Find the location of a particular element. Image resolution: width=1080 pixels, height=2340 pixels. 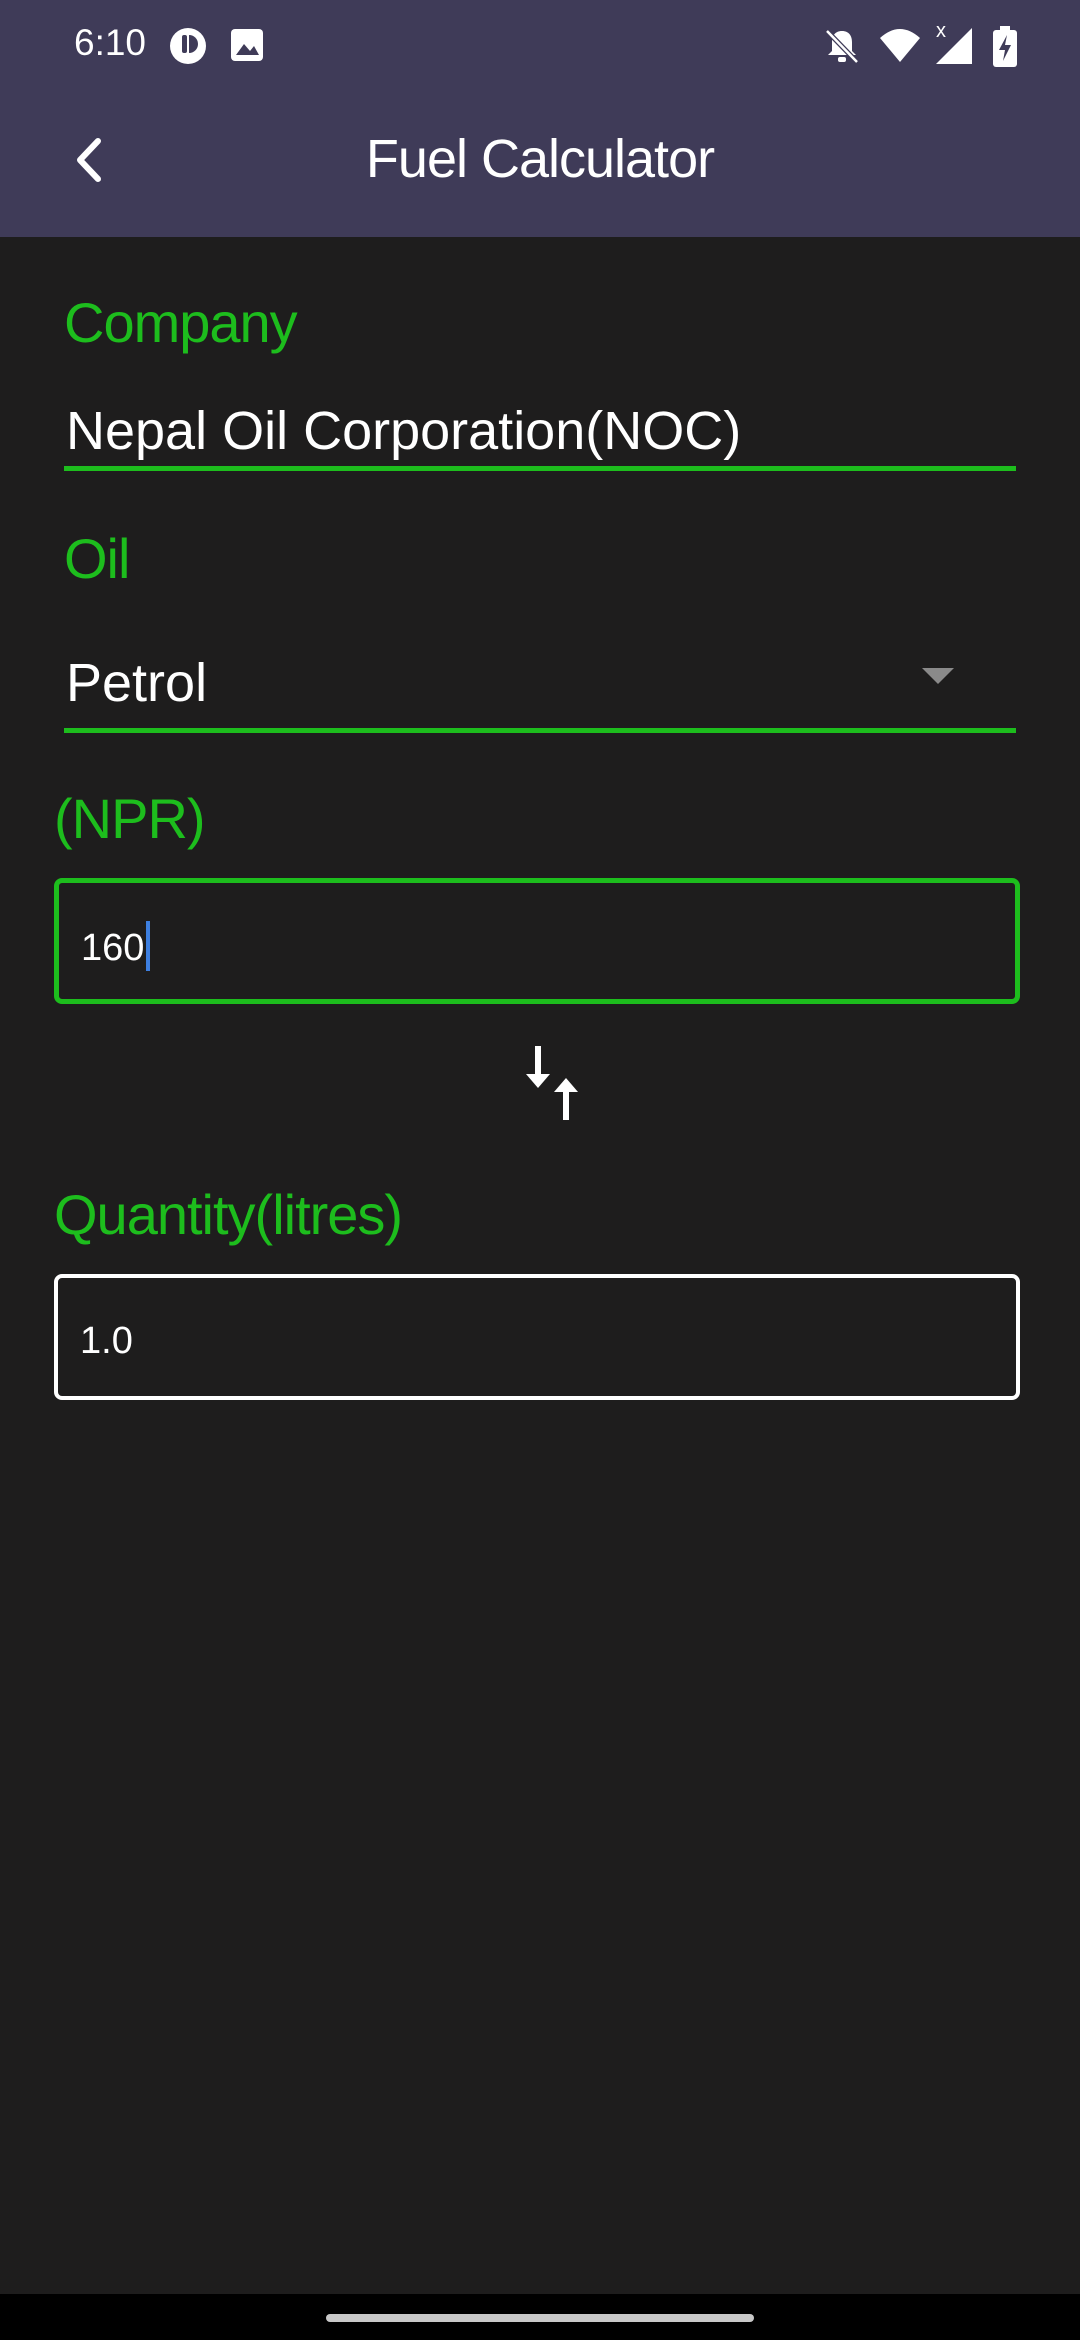

status-time: 6:10 is located at coordinates (110, 42).